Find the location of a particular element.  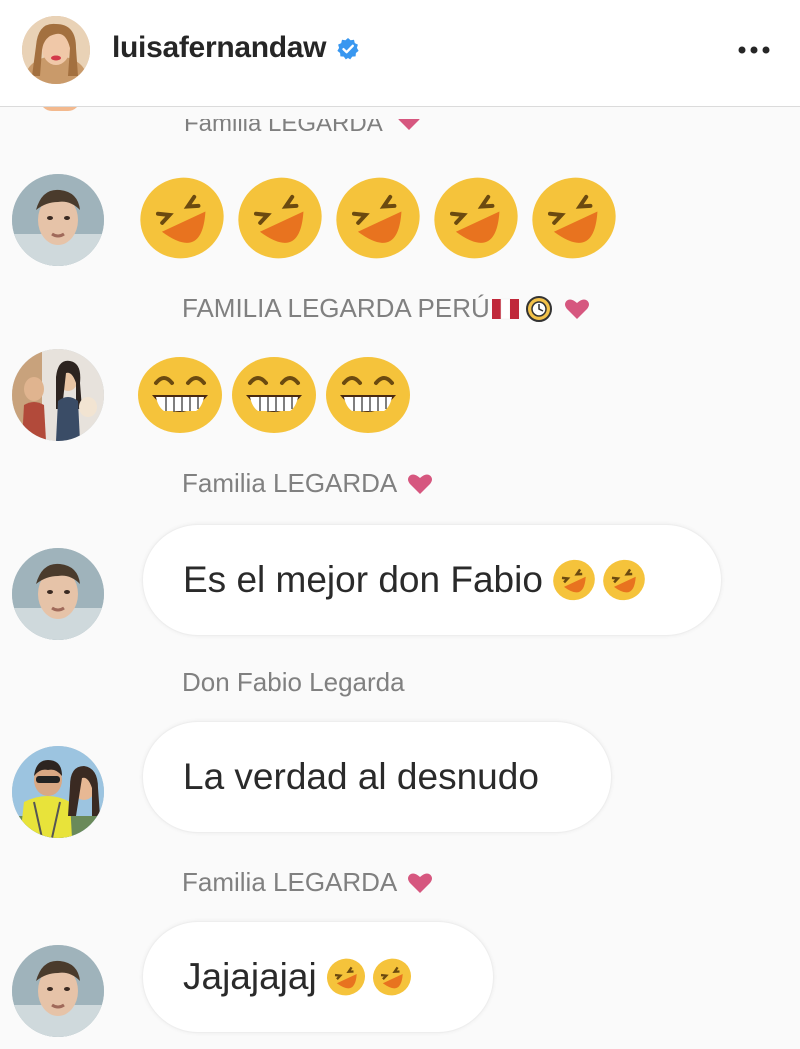

sender-name: FAMILIA LEGARDA PERÚ is located at coordinates (386, 308).